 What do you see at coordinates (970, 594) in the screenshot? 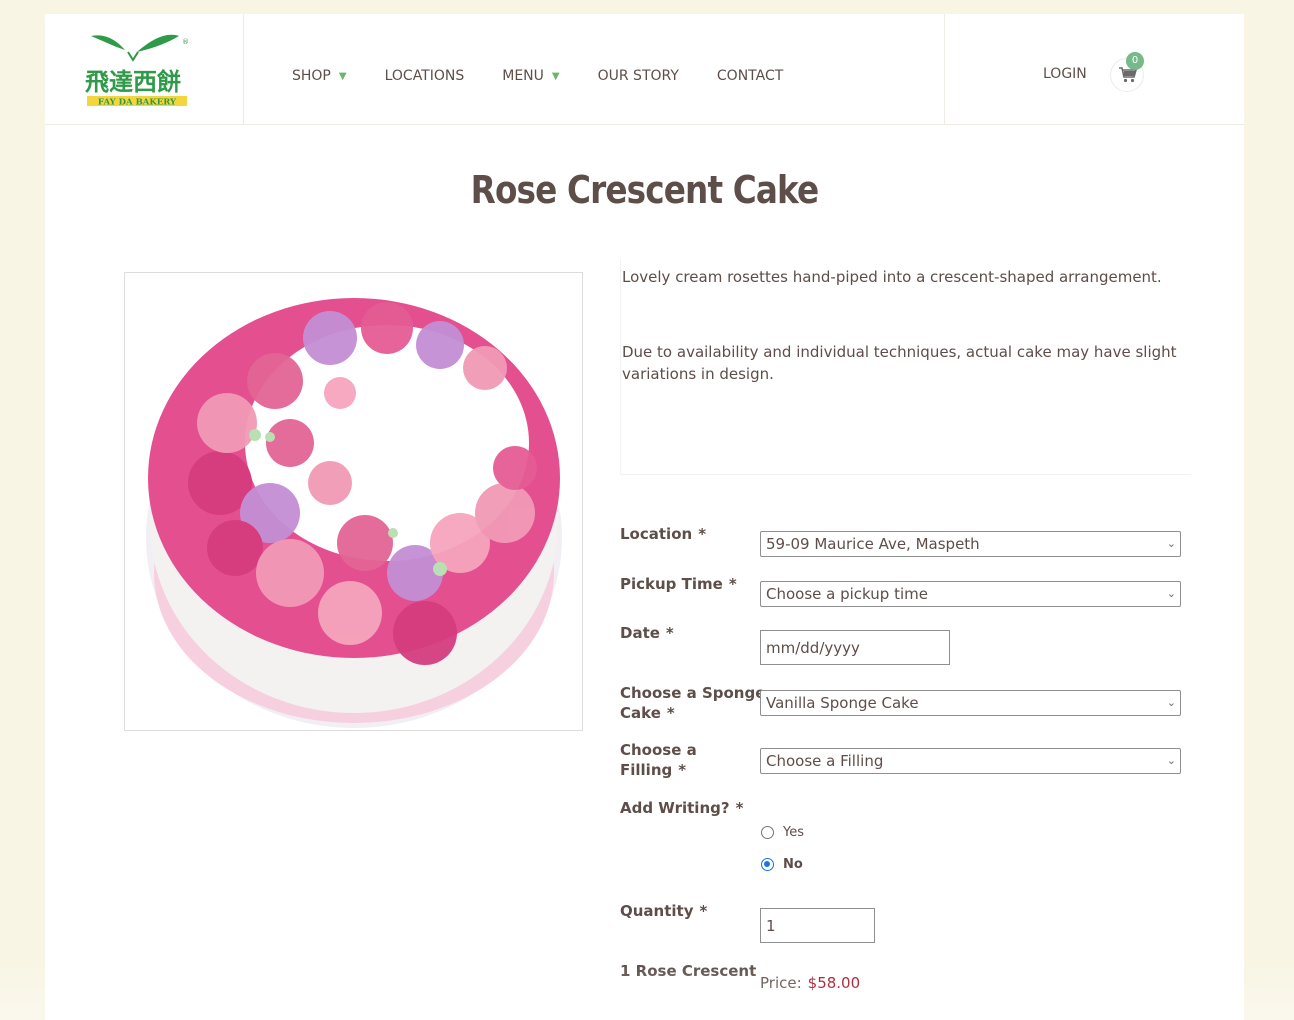
I see `pickup-time-select: Choose a pickup time ⌄` at bounding box center [970, 594].